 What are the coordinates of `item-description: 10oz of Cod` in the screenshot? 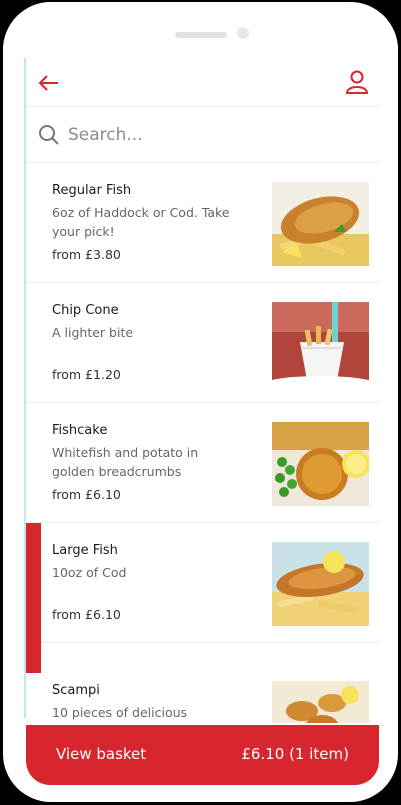 It's located at (89, 572).